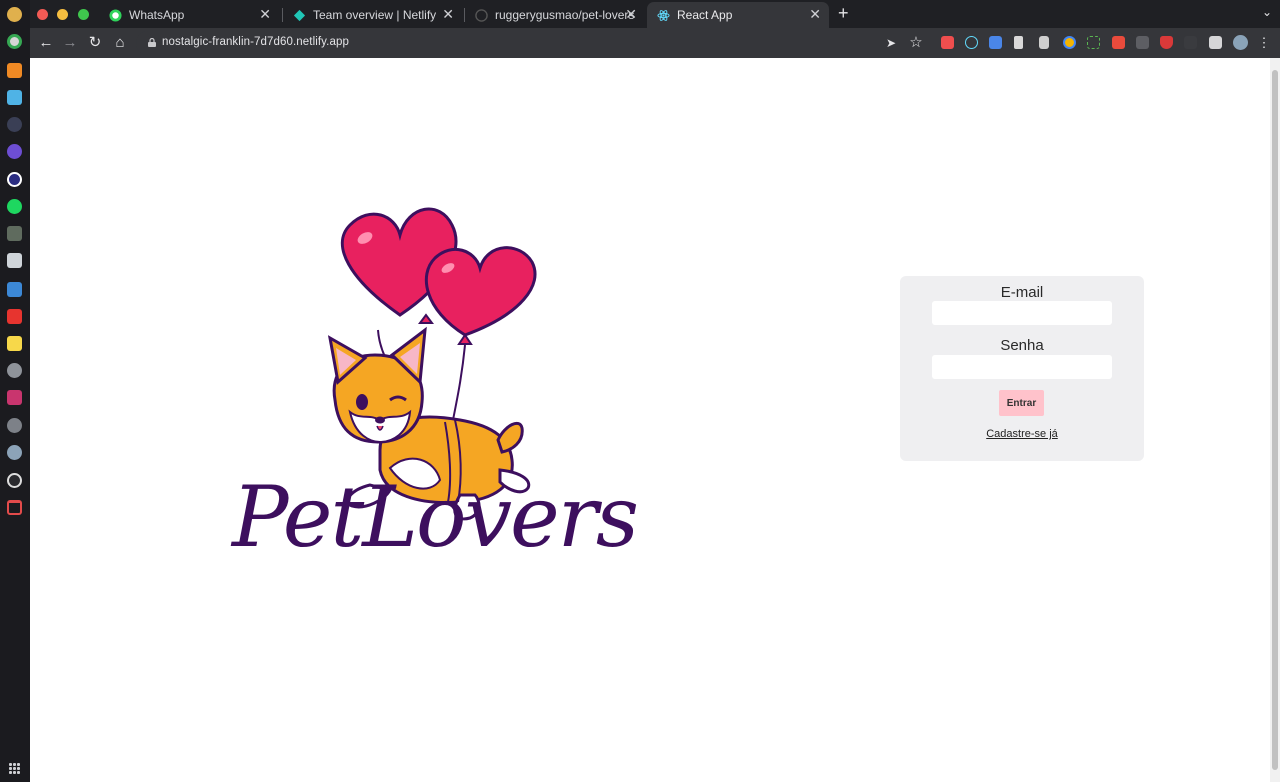 The width and height of the screenshot is (1280, 782). What do you see at coordinates (14, 289) in the screenshot?
I see `trello-icon` at bounding box center [14, 289].